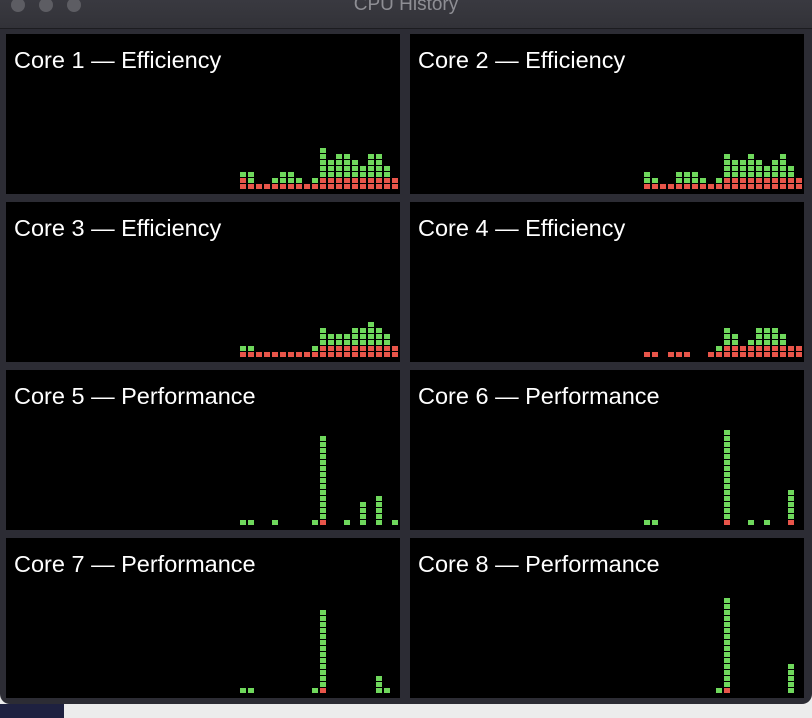 The height and width of the screenshot is (718, 812). I want to click on core-7-label: Core 7 — Performance, so click(135, 564).